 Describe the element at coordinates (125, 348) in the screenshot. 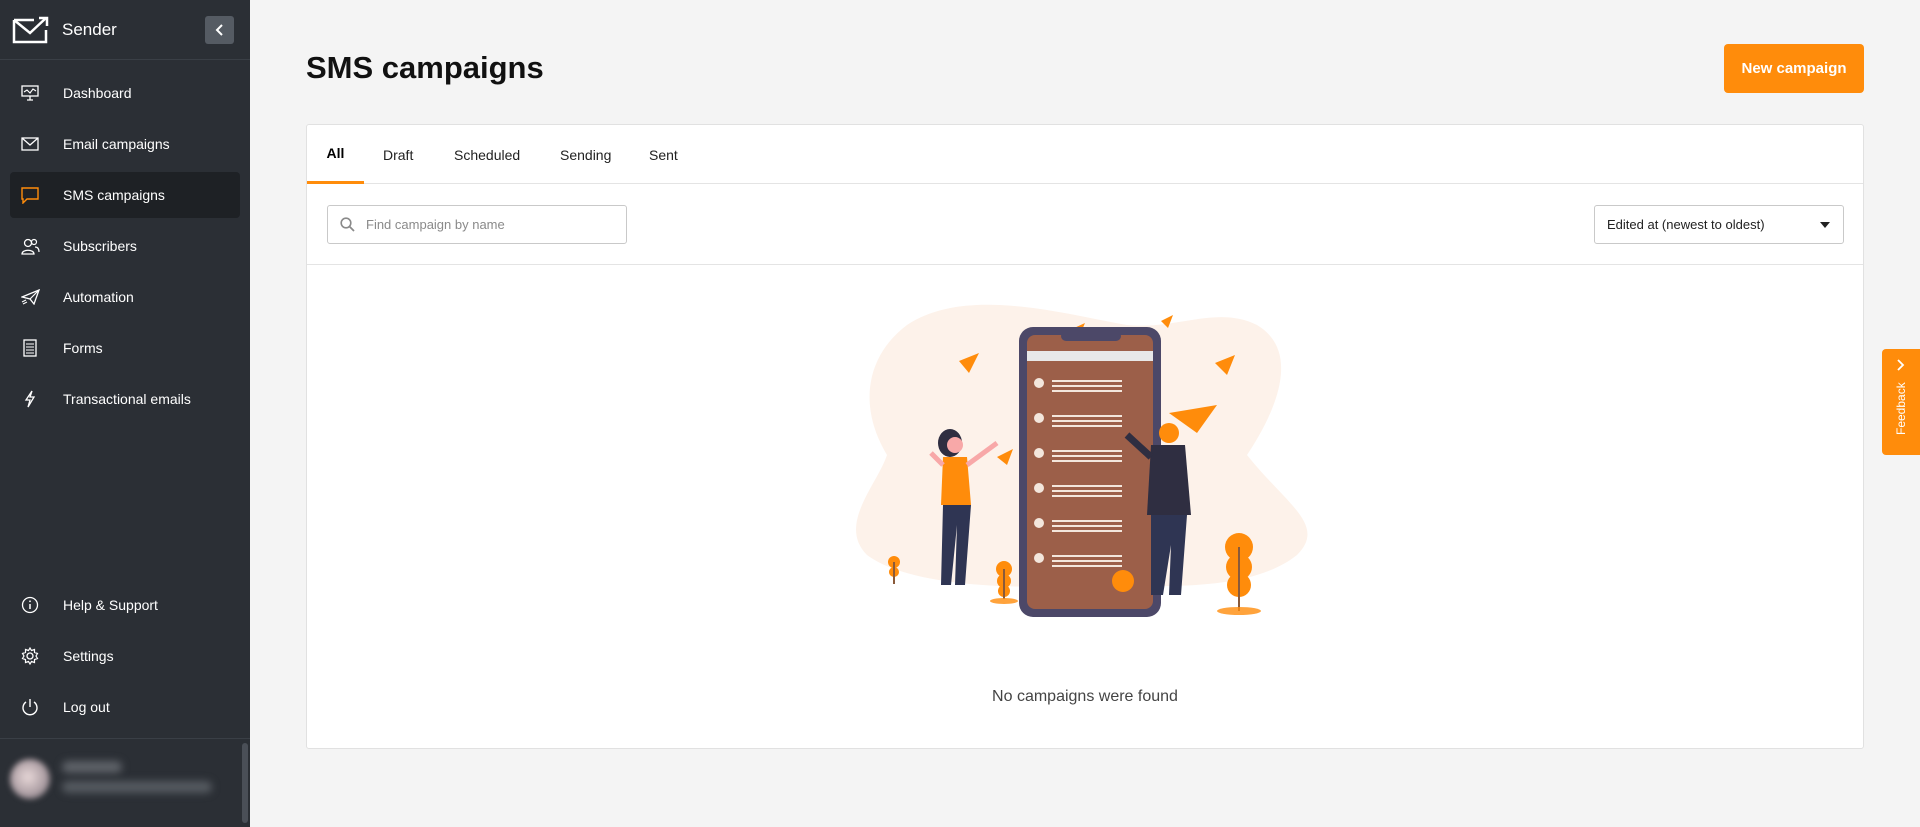

I see `sidebar-item-forms: Forms` at that location.